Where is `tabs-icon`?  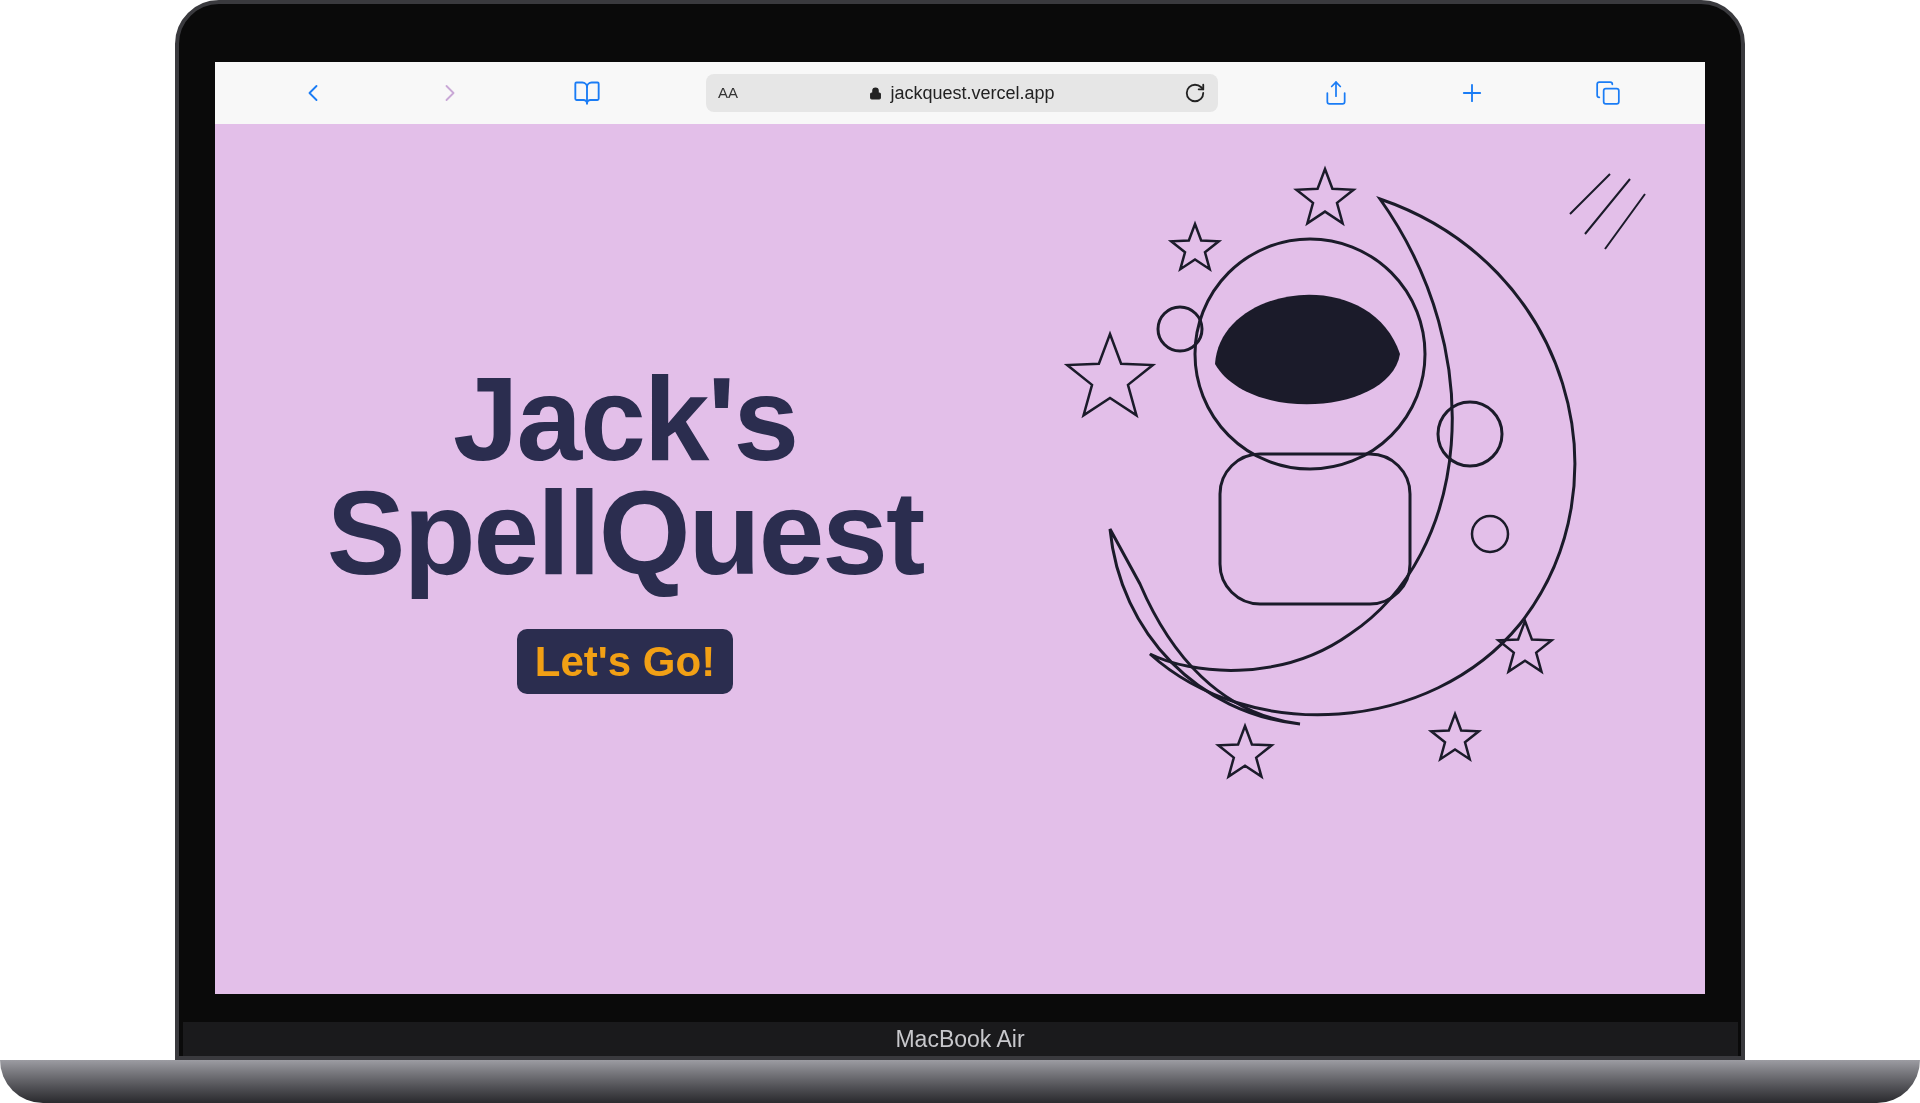 tabs-icon is located at coordinates (1608, 93).